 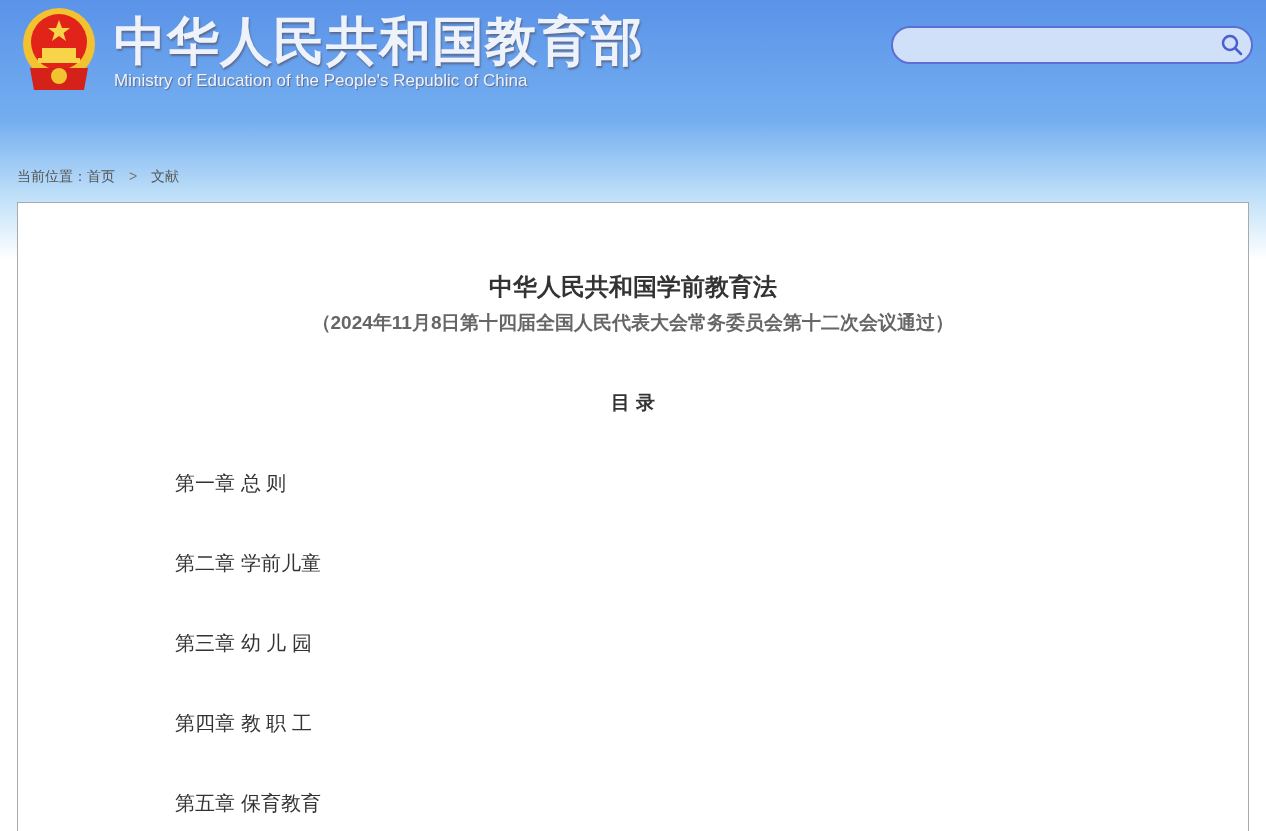 I want to click on search-icon, so click(x=1232, y=45).